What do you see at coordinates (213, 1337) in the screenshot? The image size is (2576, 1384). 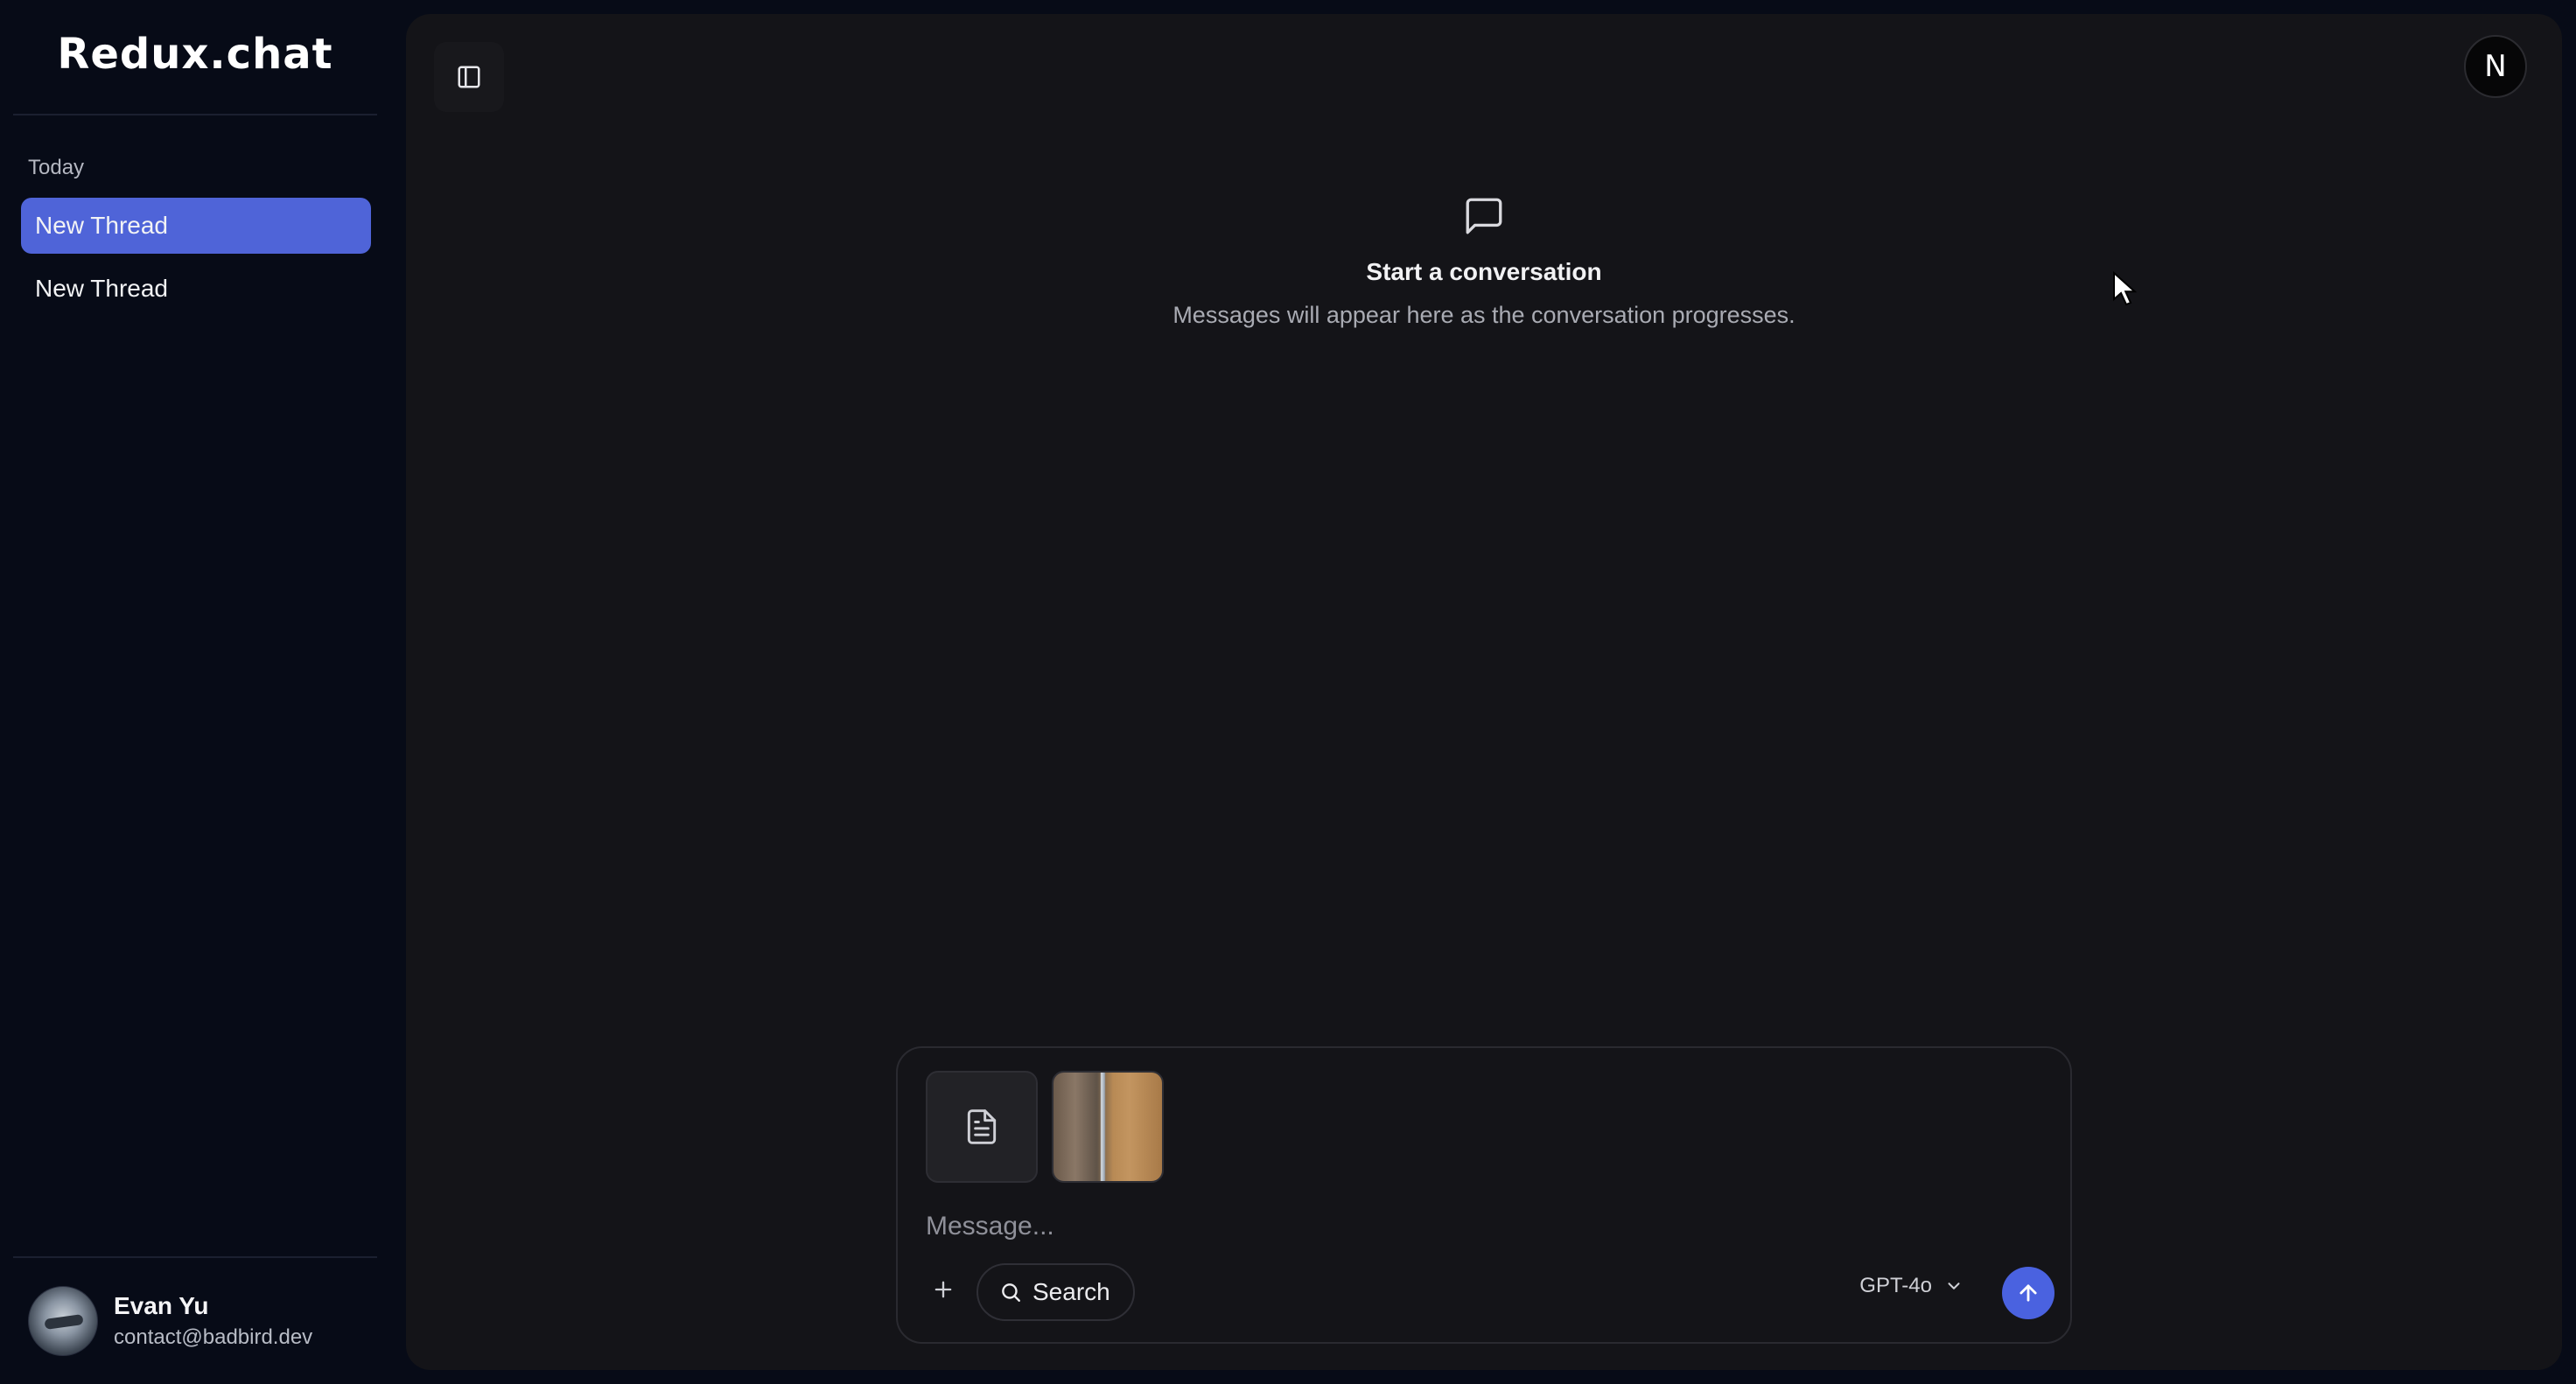 I see `user-email: contact@badbird.dev` at bounding box center [213, 1337].